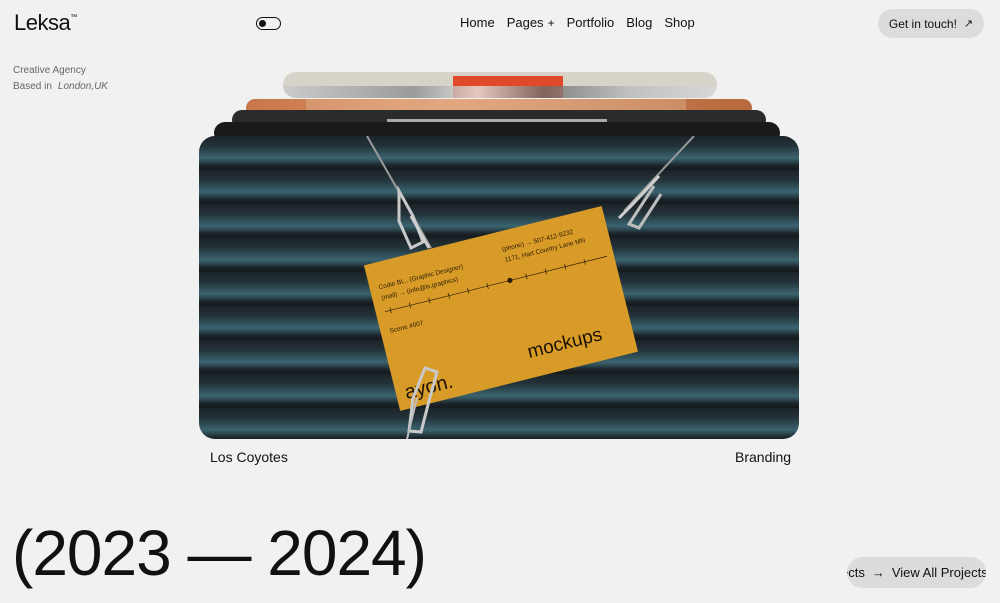 Image resolution: width=1000 pixels, height=603 pixels. Describe the element at coordinates (922, 23) in the screenshot. I see `cta-label: Get in touch!` at that location.